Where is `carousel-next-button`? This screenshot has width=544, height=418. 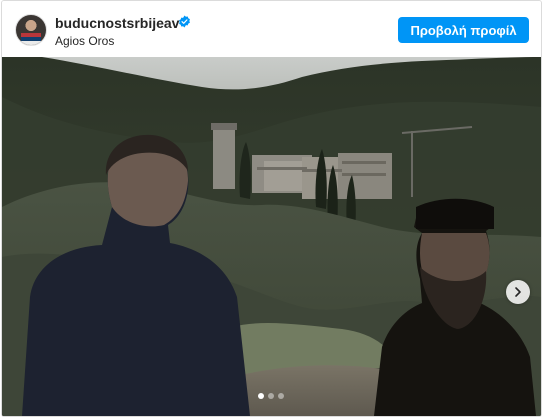 carousel-next-button is located at coordinates (518, 292).